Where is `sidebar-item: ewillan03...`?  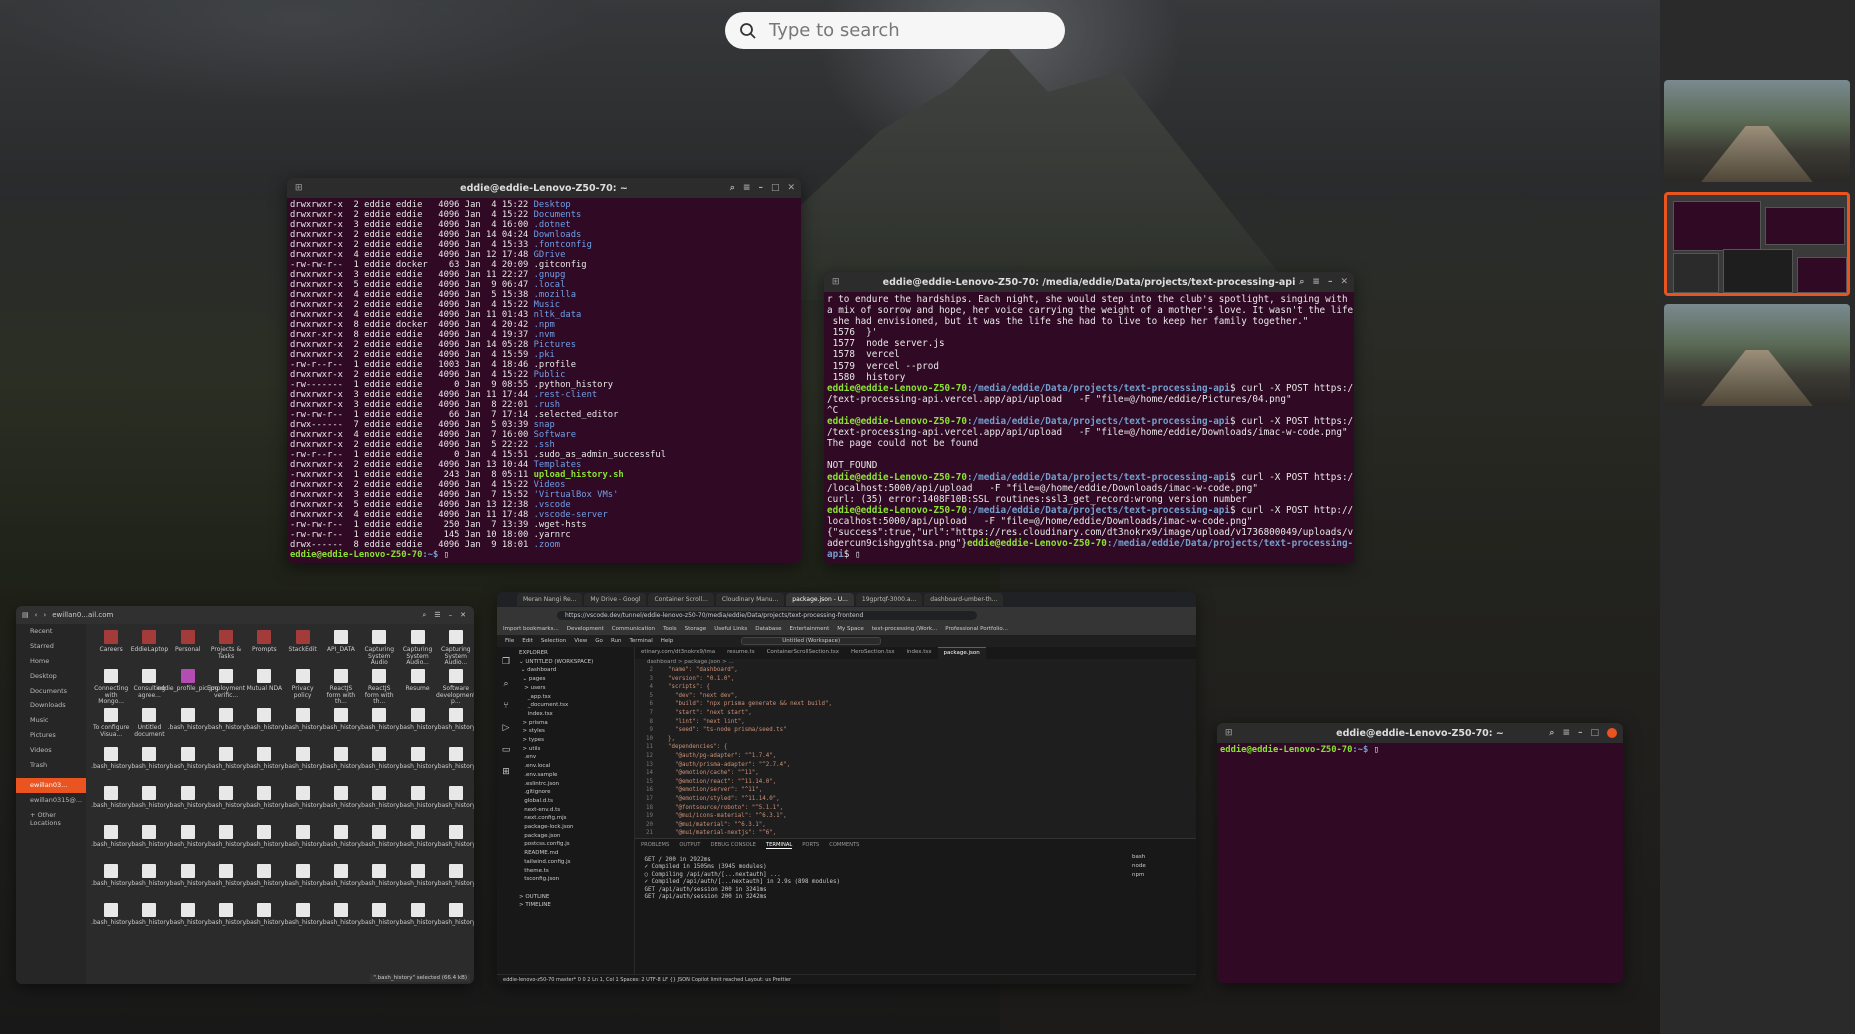
sidebar-item: ewillan03... is located at coordinates (51, 785).